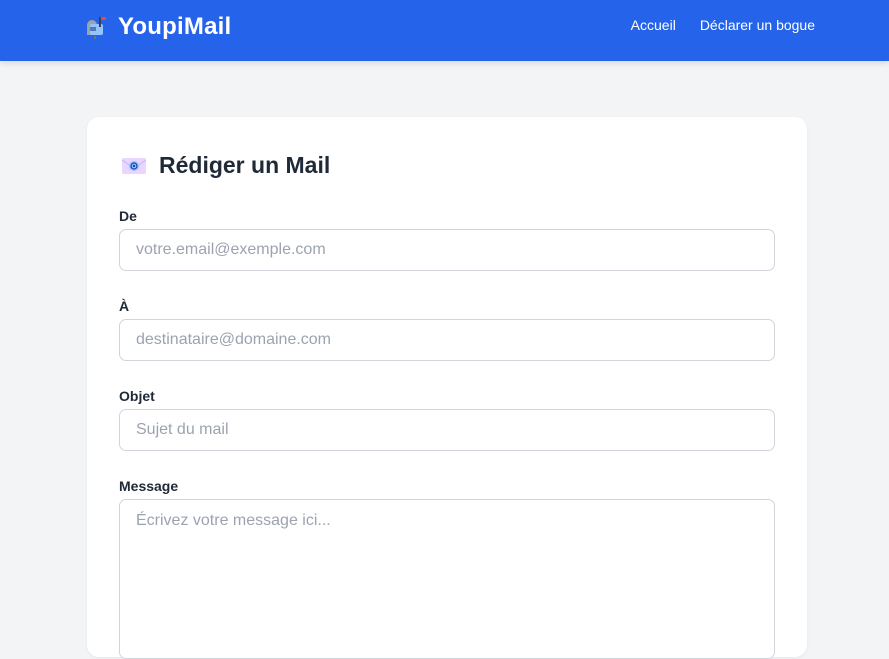  Describe the element at coordinates (444, 30) in the screenshot. I see `top-navigation-bar: YoupiMail Accueil Déclarer un bogue` at that location.